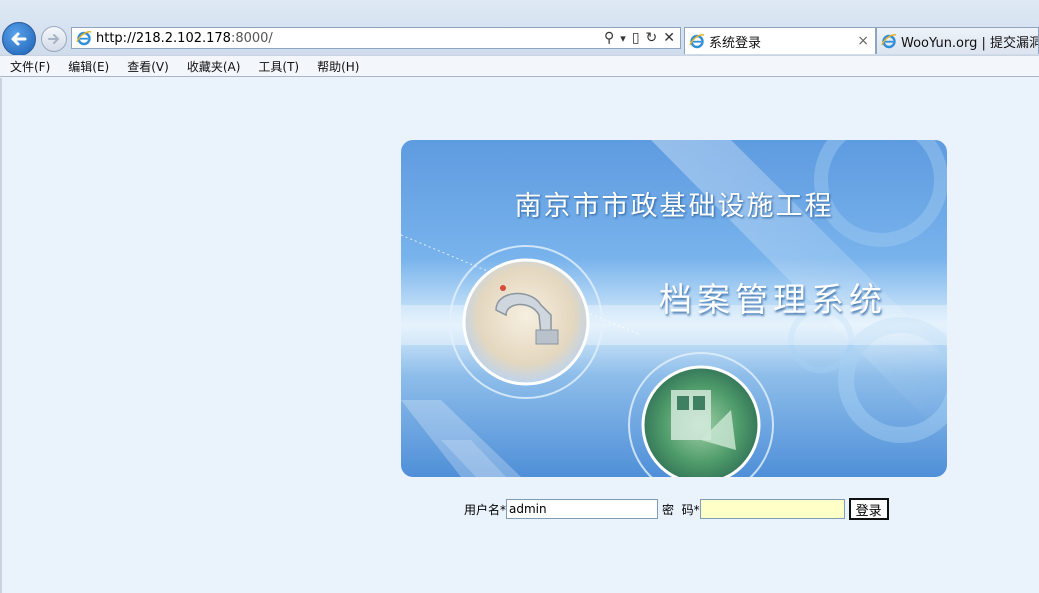 Image resolution: width=1039 pixels, height=593 pixels. What do you see at coordinates (636, 38) in the screenshot?
I see `compatibility-view-icon: ▯` at bounding box center [636, 38].